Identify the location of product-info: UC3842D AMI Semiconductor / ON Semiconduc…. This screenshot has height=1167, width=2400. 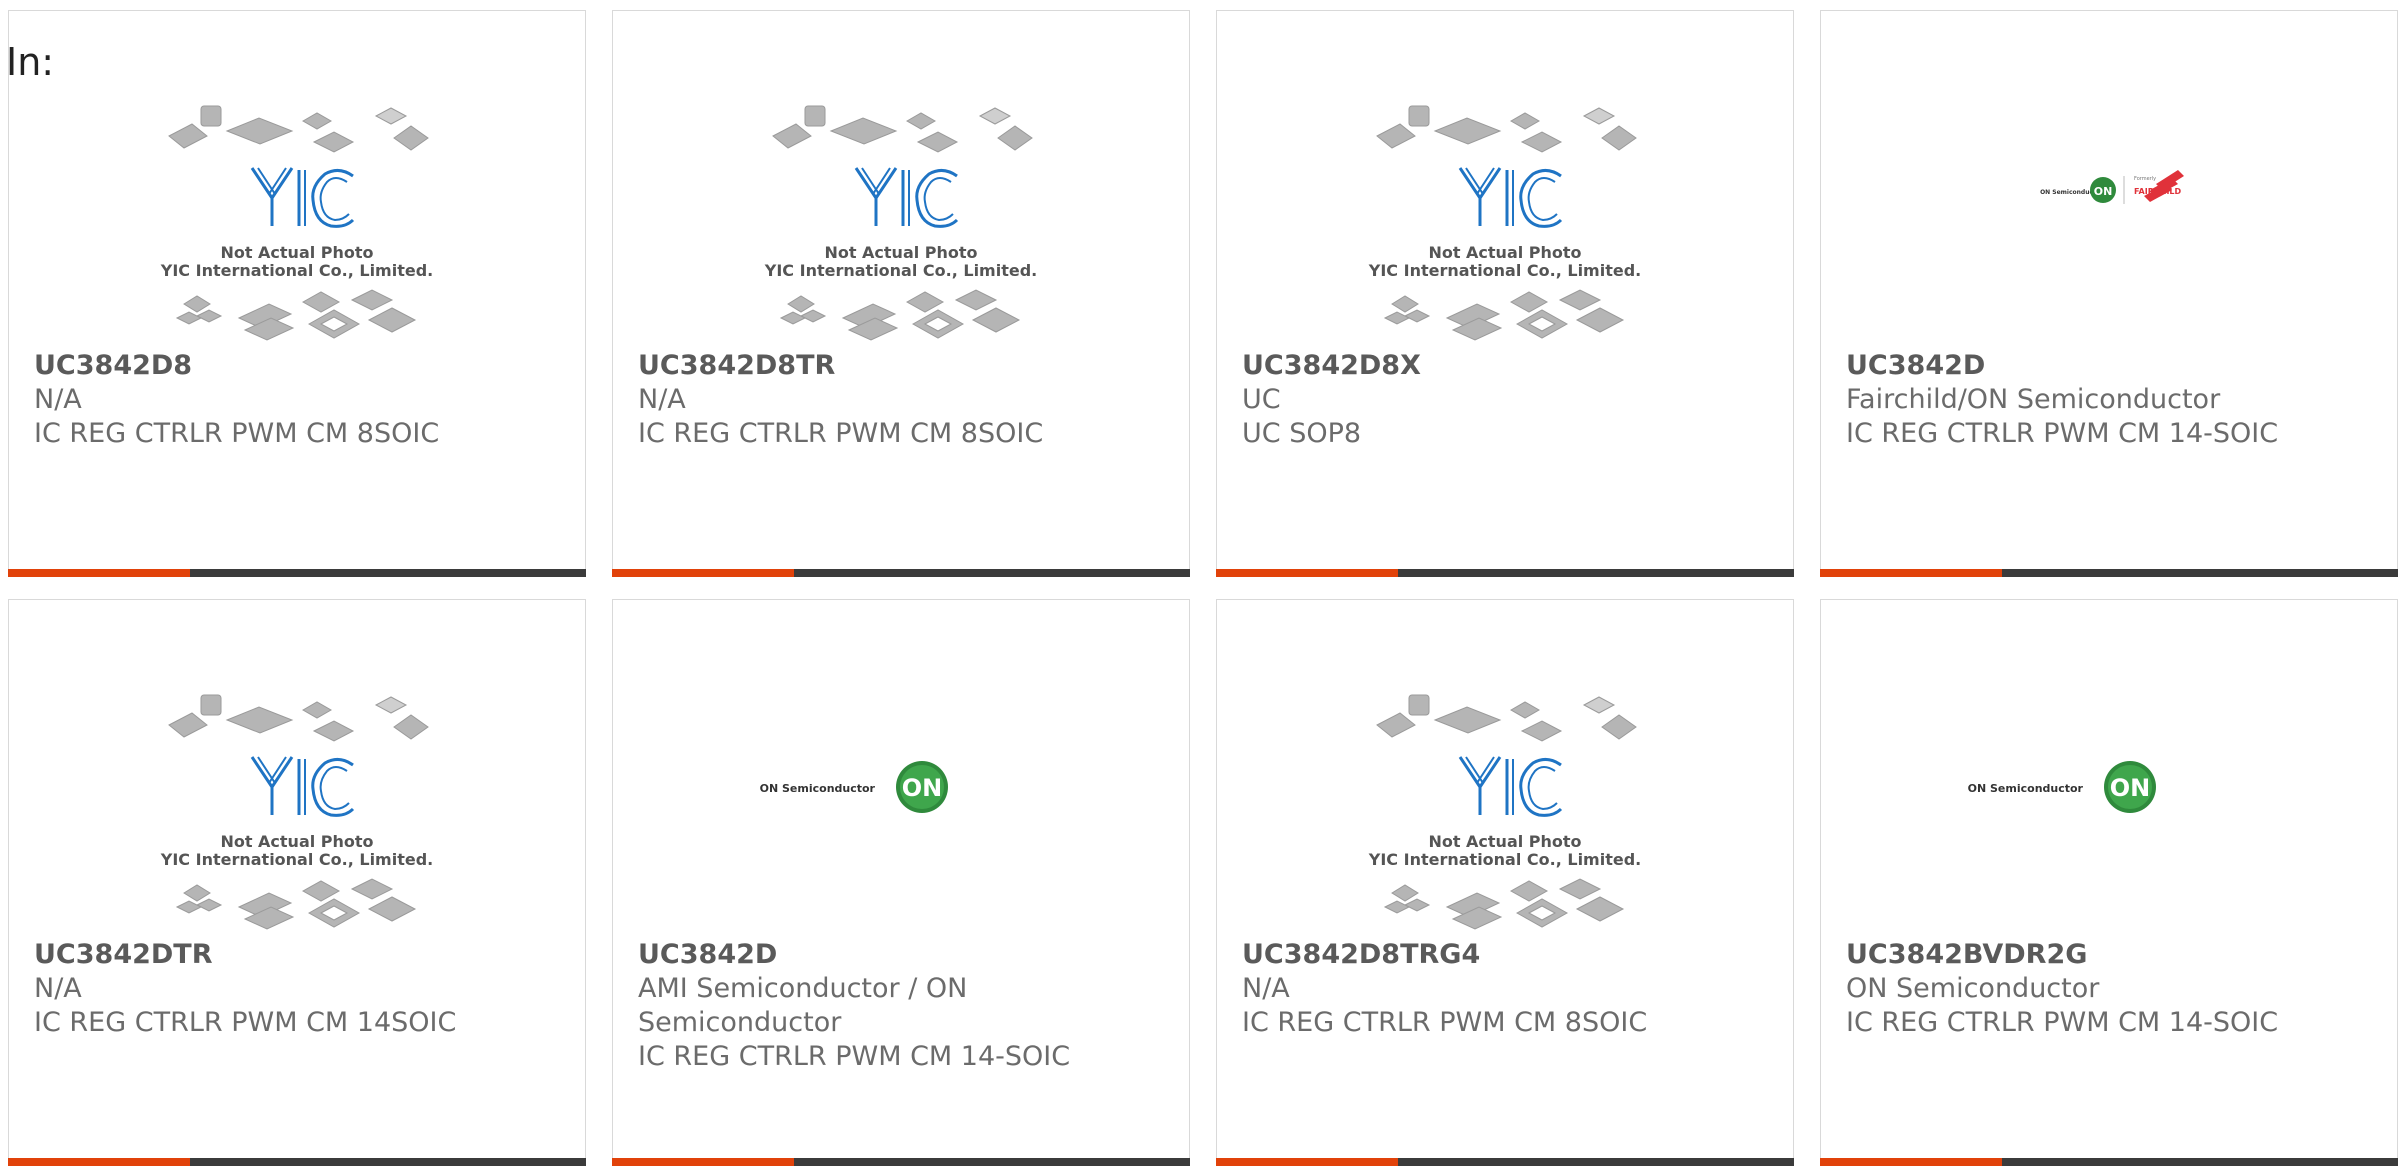
(898, 1006).